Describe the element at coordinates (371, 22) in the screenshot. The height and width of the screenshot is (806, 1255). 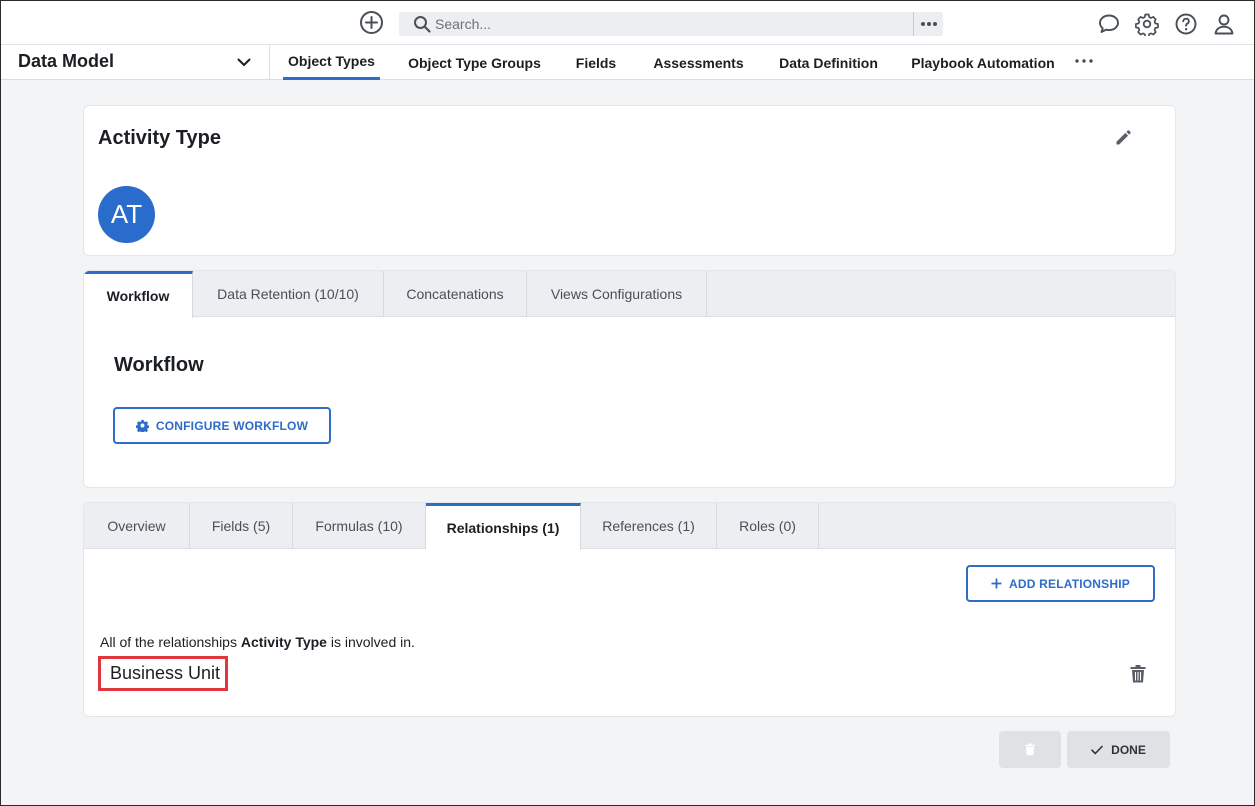
I see `plus-circle-icon` at that location.